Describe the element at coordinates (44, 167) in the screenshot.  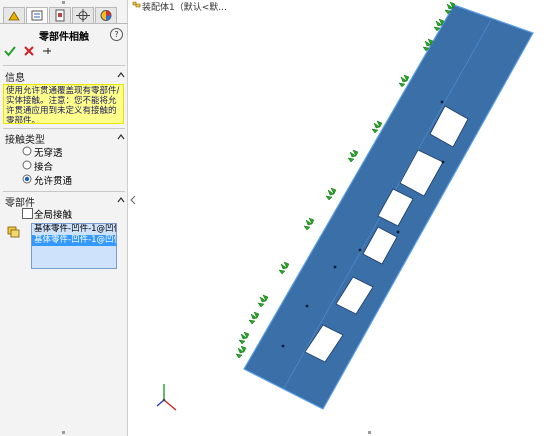
I see `radio-label-bonded: 接合` at that location.